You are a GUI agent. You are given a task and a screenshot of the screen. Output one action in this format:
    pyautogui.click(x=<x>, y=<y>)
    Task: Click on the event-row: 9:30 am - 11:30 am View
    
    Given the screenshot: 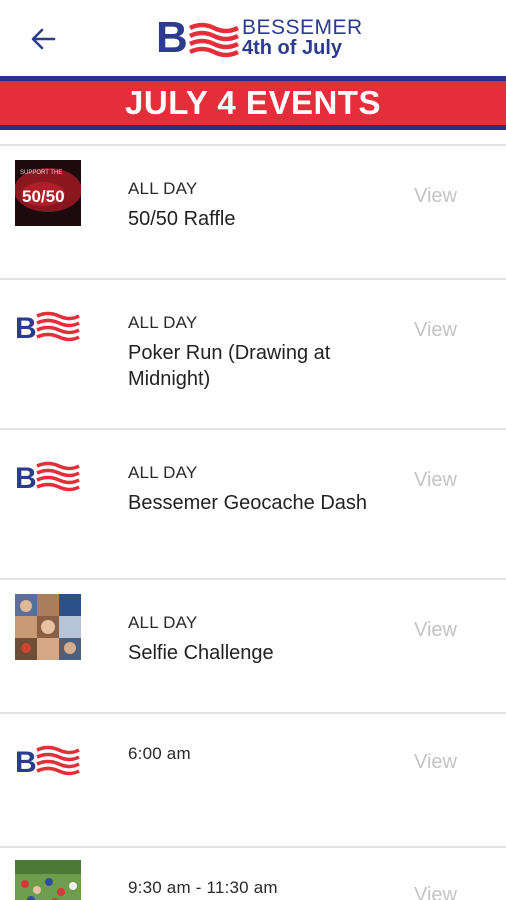 What is the action you would take?
    pyautogui.click(x=253, y=874)
    